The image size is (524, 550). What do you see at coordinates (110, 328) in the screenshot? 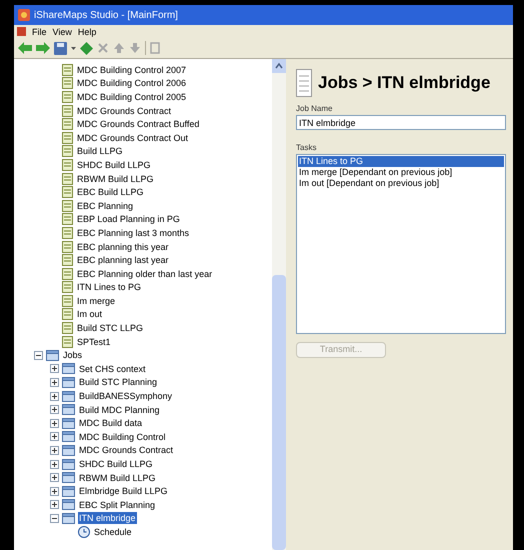
I see `tree-item: Build STC LLPG` at bounding box center [110, 328].